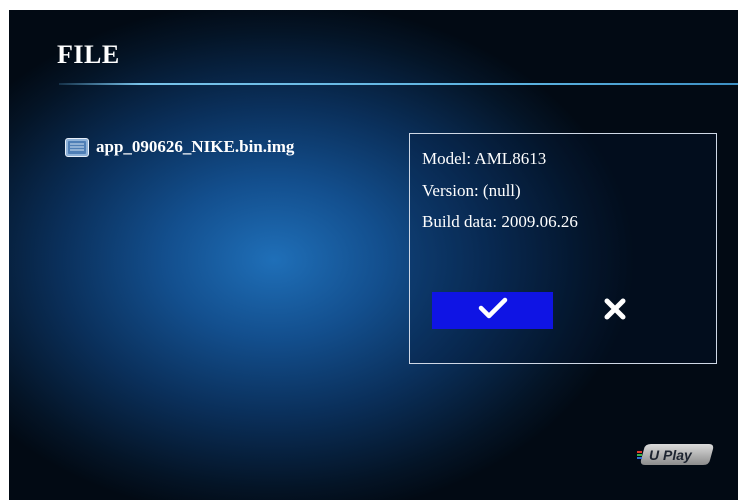 This screenshot has height=503, width=744. Describe the element at coordinates (77, 147) in the screenshot. I see `file-icon` at that location.